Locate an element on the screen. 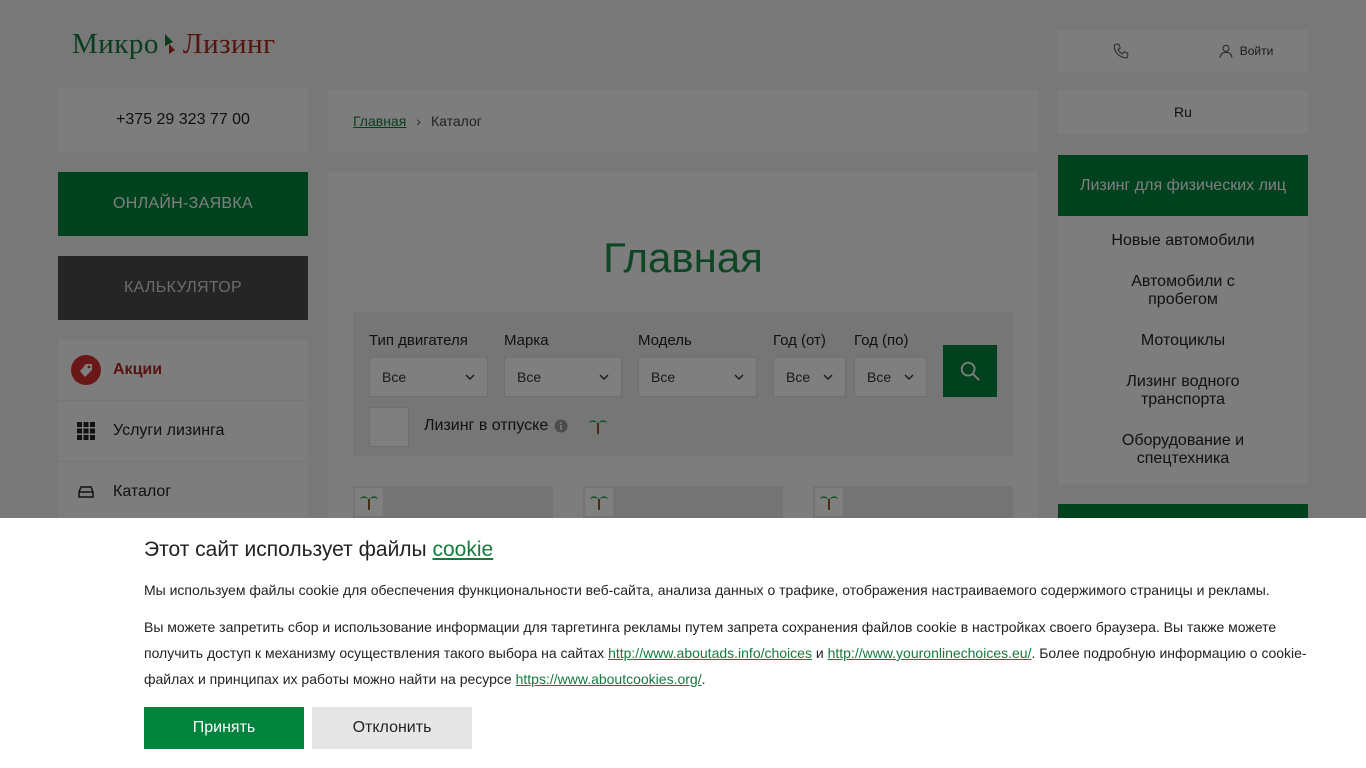  cookie-title-link: cookie is located at coordinates (462, 549).